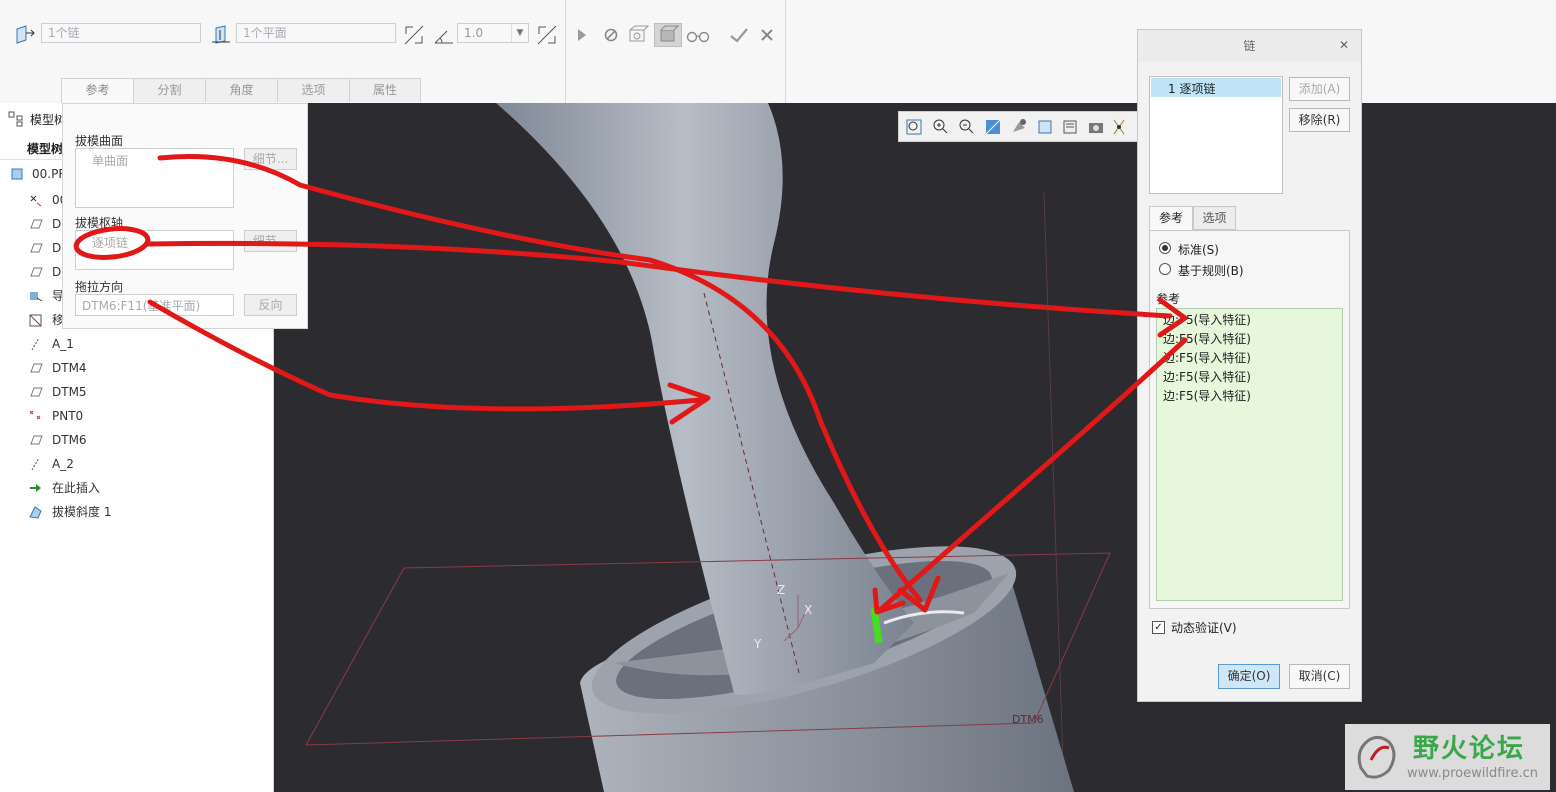  I want to click on tab-dialog-options: 选项, so click(1214, 218).